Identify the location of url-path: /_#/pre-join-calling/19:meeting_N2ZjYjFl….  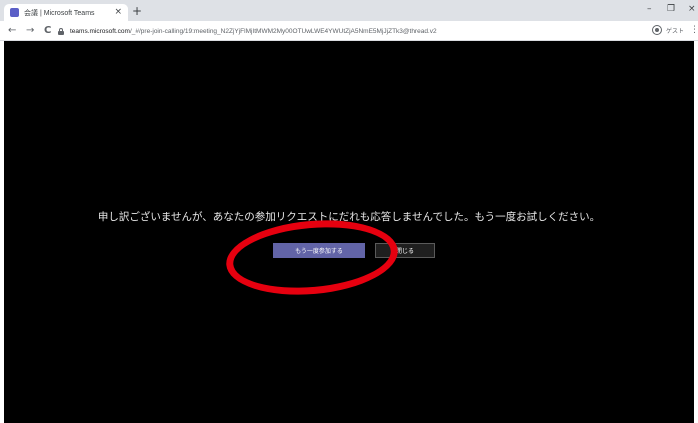
(283, 31).